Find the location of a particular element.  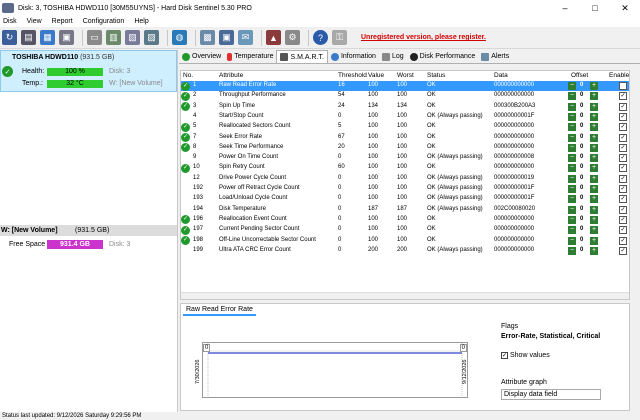

horizontal-scrollbar is located at coordinates (405, 295).